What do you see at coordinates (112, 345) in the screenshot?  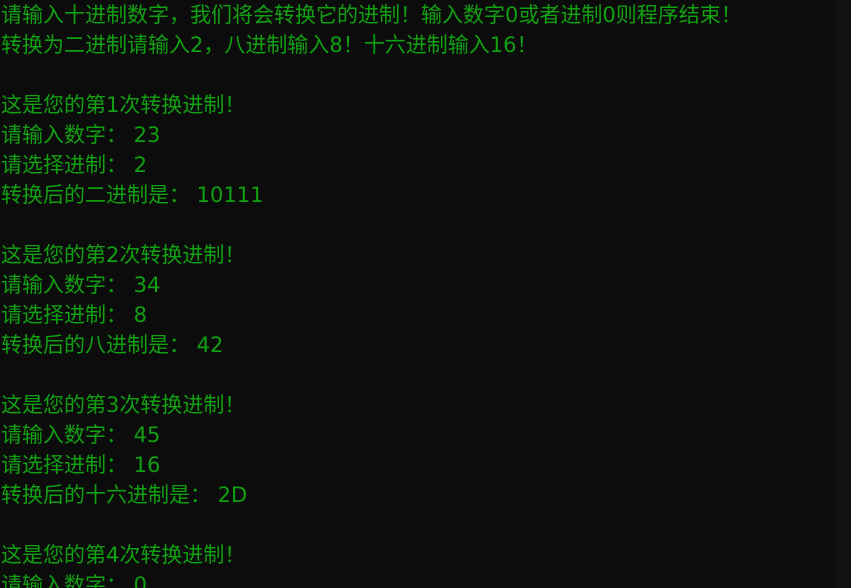 I see `console-line-result-2: 转换后的八进制是： 42` at bounding box center [112, 345].